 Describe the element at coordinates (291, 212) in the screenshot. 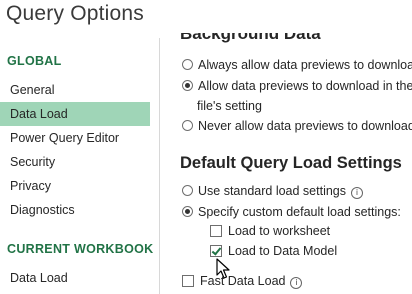

I see `radio-custom-load: Specify custom default load settings:` at that location.